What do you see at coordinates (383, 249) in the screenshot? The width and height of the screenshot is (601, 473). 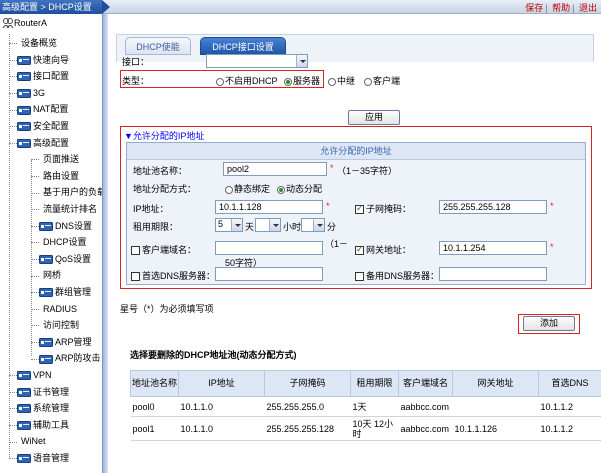 I see `gateway-checkbox-group: 网关地址：` at bounding box center [383, 249].